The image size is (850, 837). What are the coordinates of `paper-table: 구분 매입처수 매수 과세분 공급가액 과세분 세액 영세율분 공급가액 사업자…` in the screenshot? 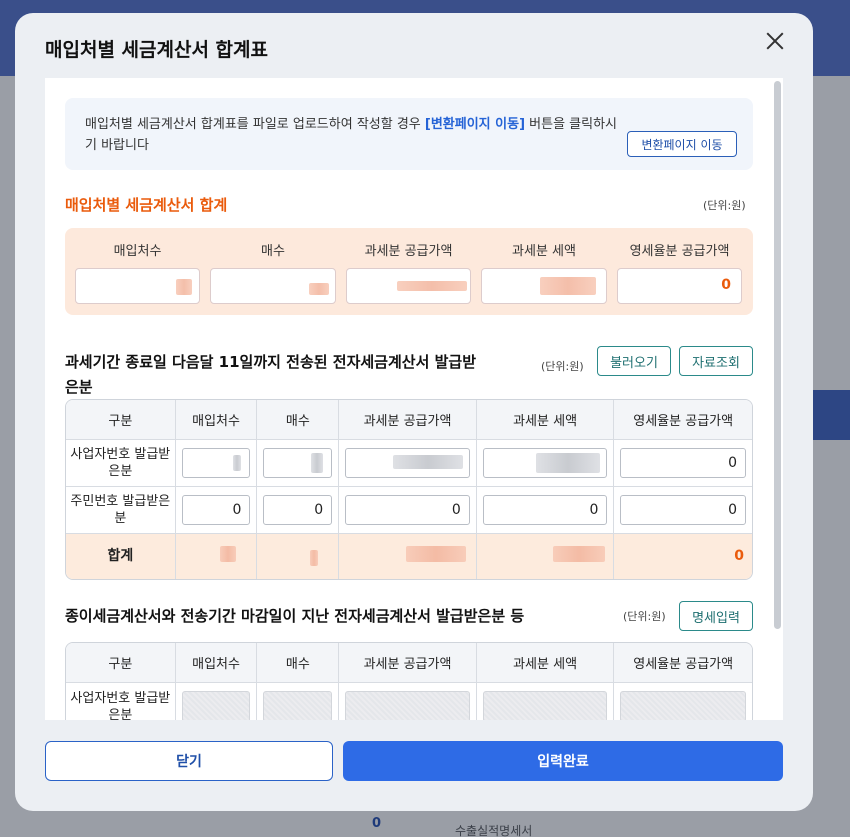 It's located at (409, 681).